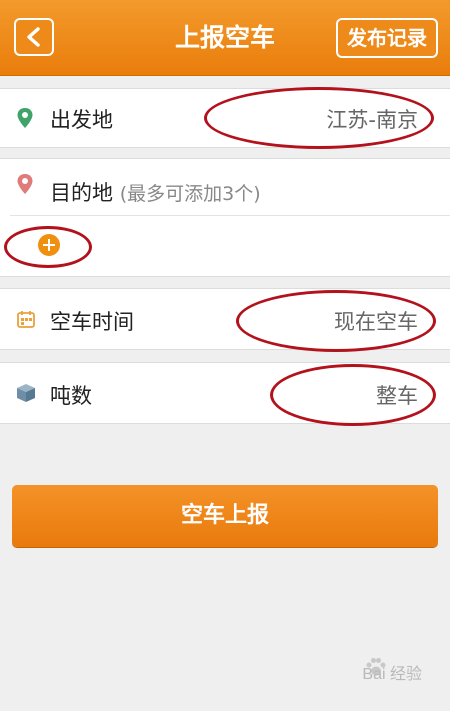 The height and width of the screenshot is (711, 450). Describe the element at coordinates (26, 393) in the screenshot. I see `cube-icon` at that location.